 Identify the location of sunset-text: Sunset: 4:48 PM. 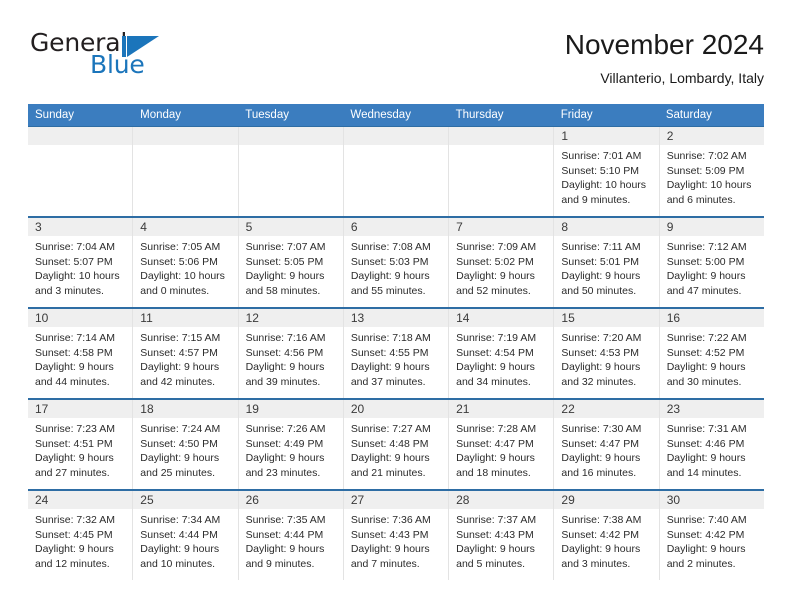
(389, 443).